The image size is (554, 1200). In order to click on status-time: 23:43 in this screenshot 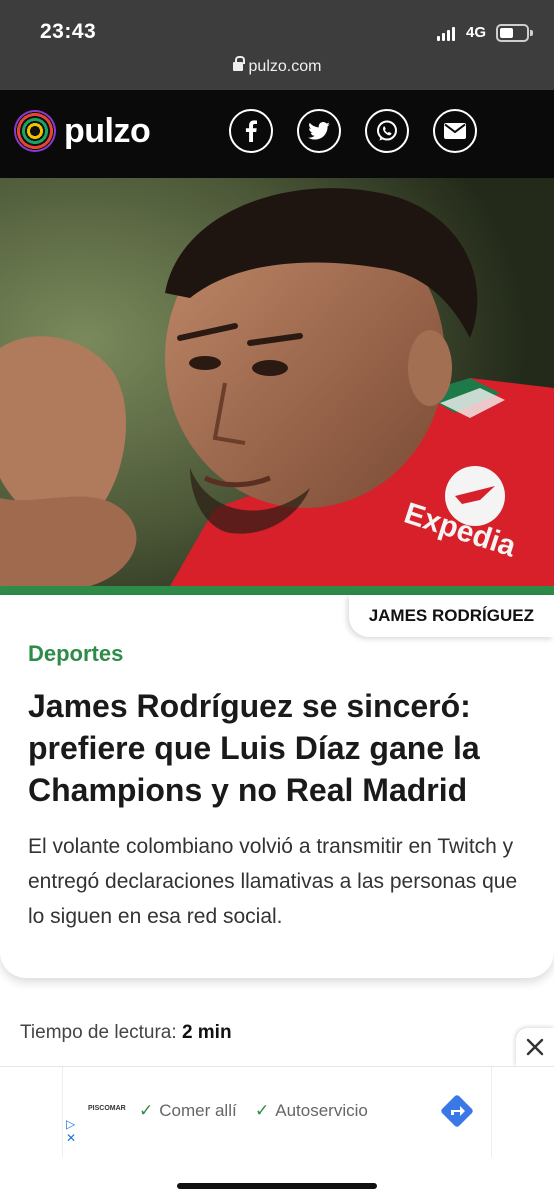, I will do `click(68, 31)`.